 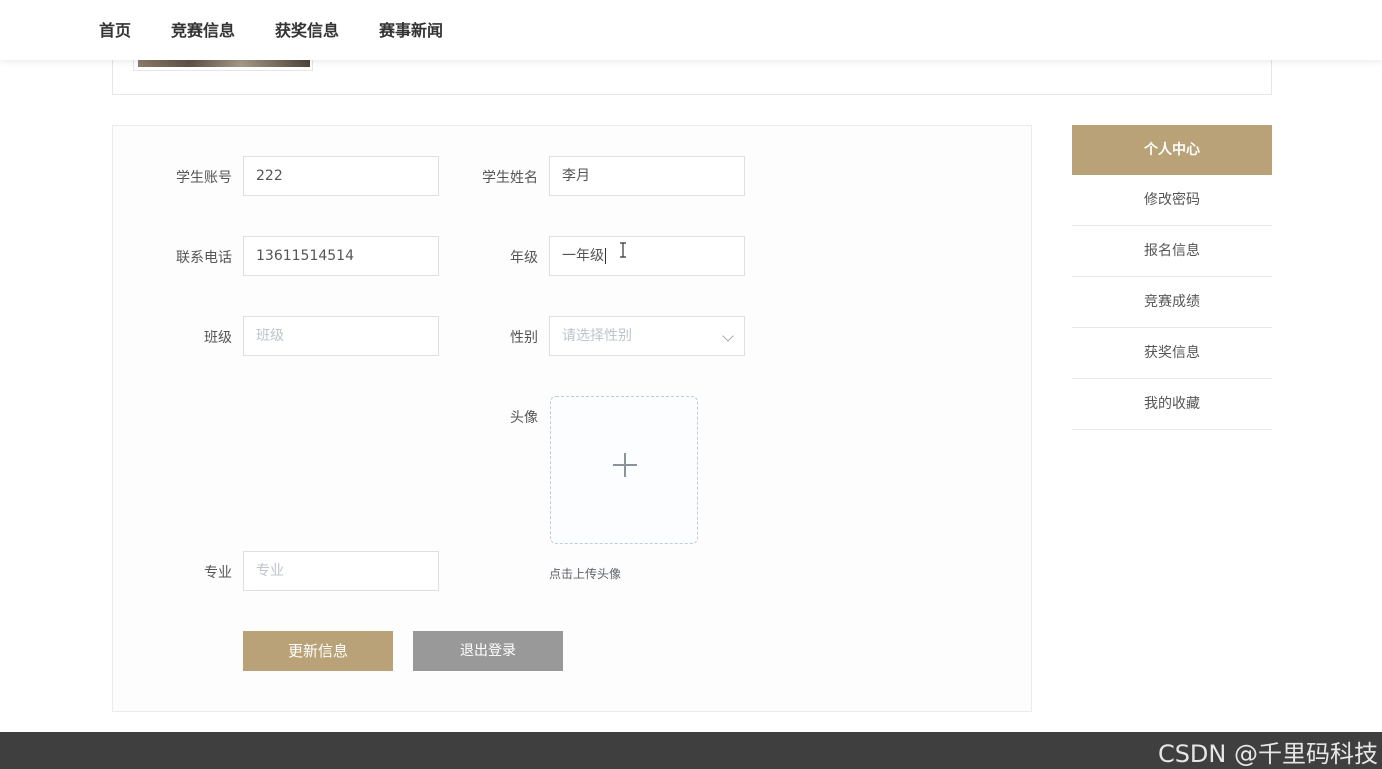 I want to click on sidebar-title: 个人中心, so click(x=1172, y=150).